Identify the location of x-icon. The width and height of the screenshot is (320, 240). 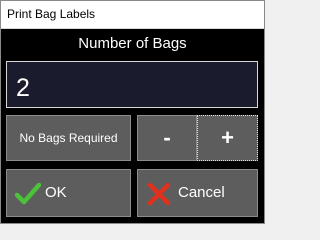
(159, 194).